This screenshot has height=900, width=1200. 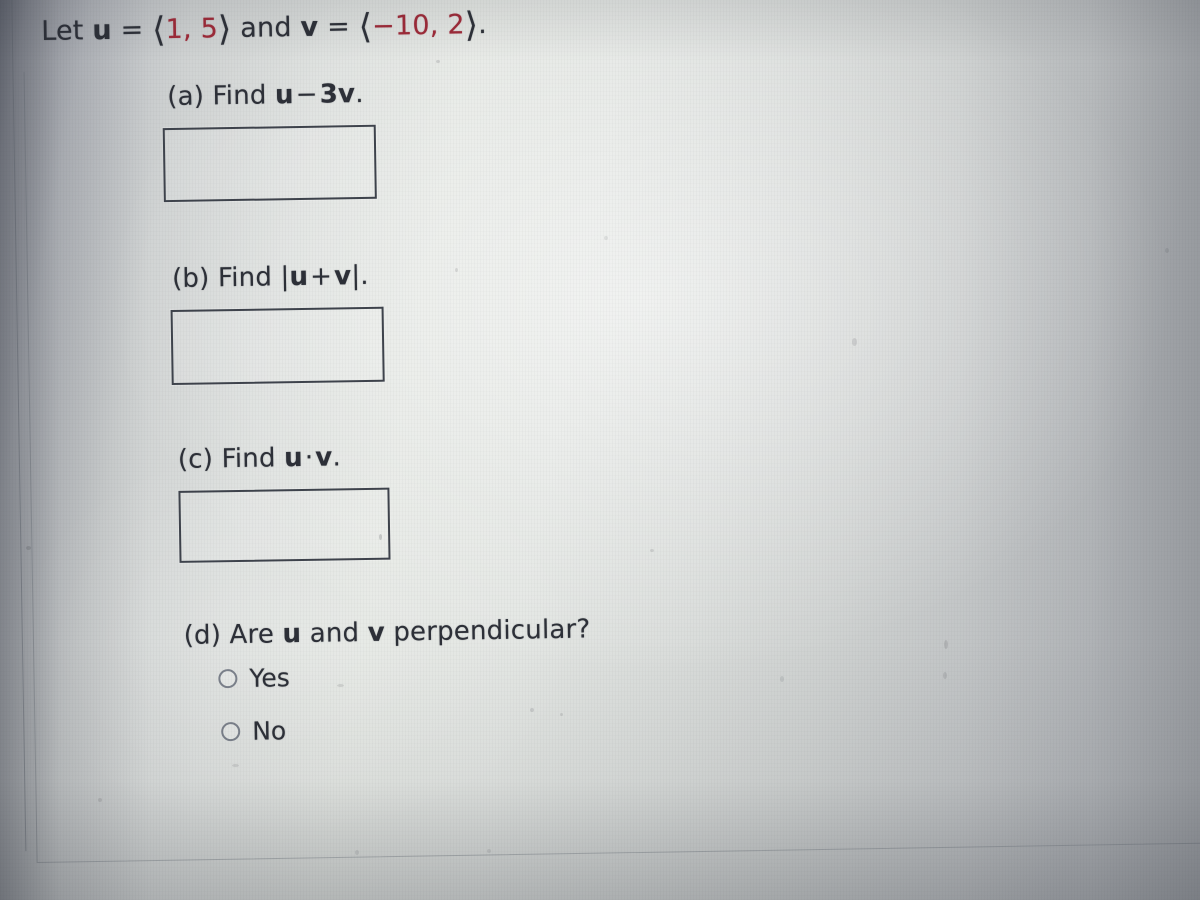 I want to click on part-c-expression: u·v., so click(x=312, y=457).